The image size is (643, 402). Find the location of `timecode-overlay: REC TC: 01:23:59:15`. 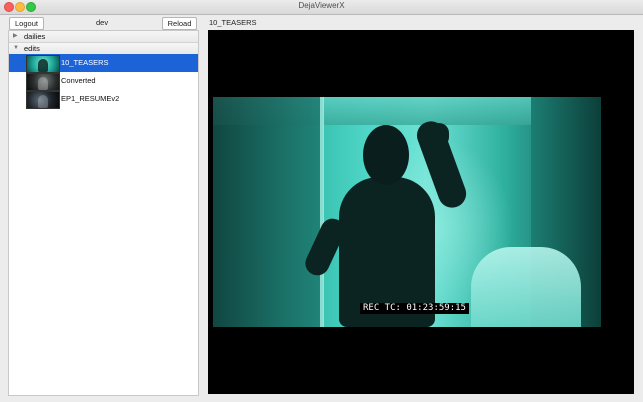

timecode-overlay: REC TC: 01:23:59:15 is located at coordinates (414, 308).